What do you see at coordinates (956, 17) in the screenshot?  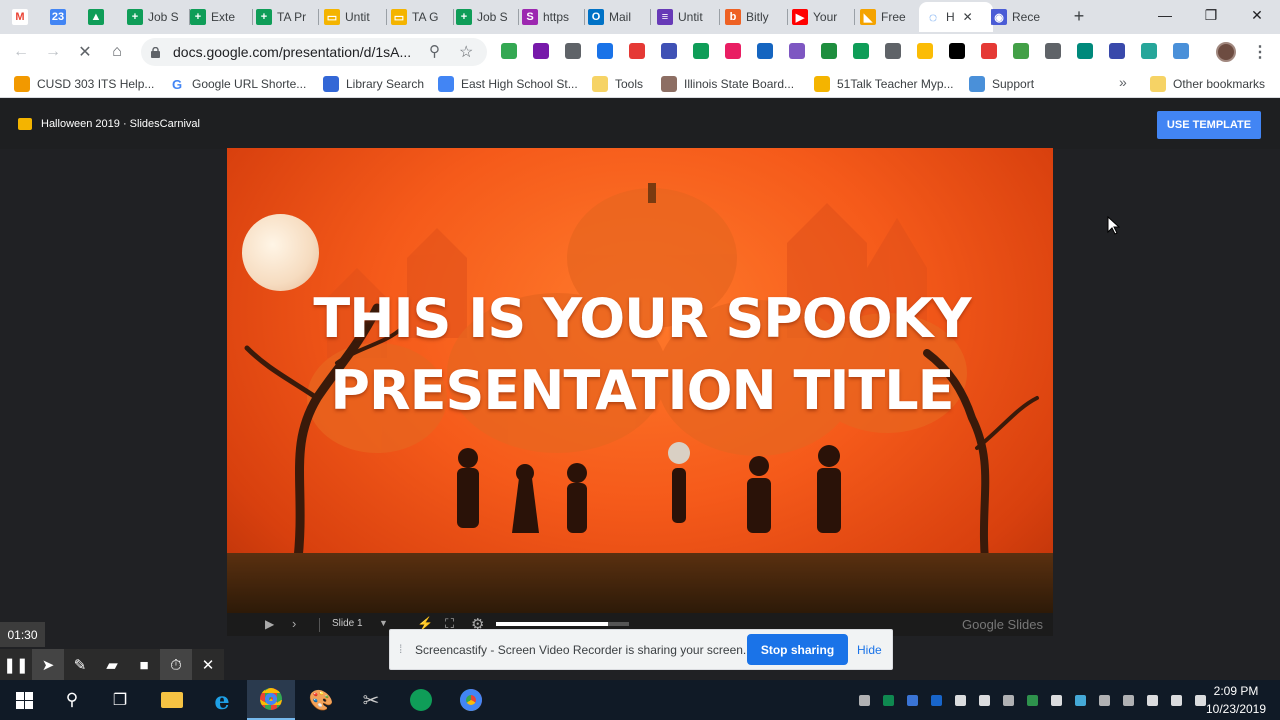 I see `browser-tab: ◌ H ✕` at bounding box center [956, 17].